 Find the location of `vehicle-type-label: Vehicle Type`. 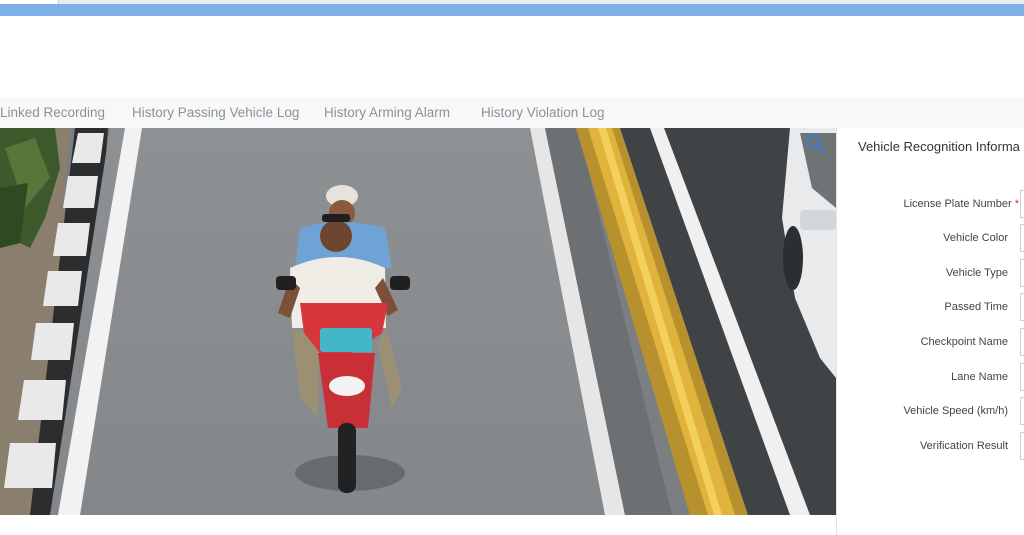

vehicle-type-label: Vehicle Type is located at coordinates (976, 273).